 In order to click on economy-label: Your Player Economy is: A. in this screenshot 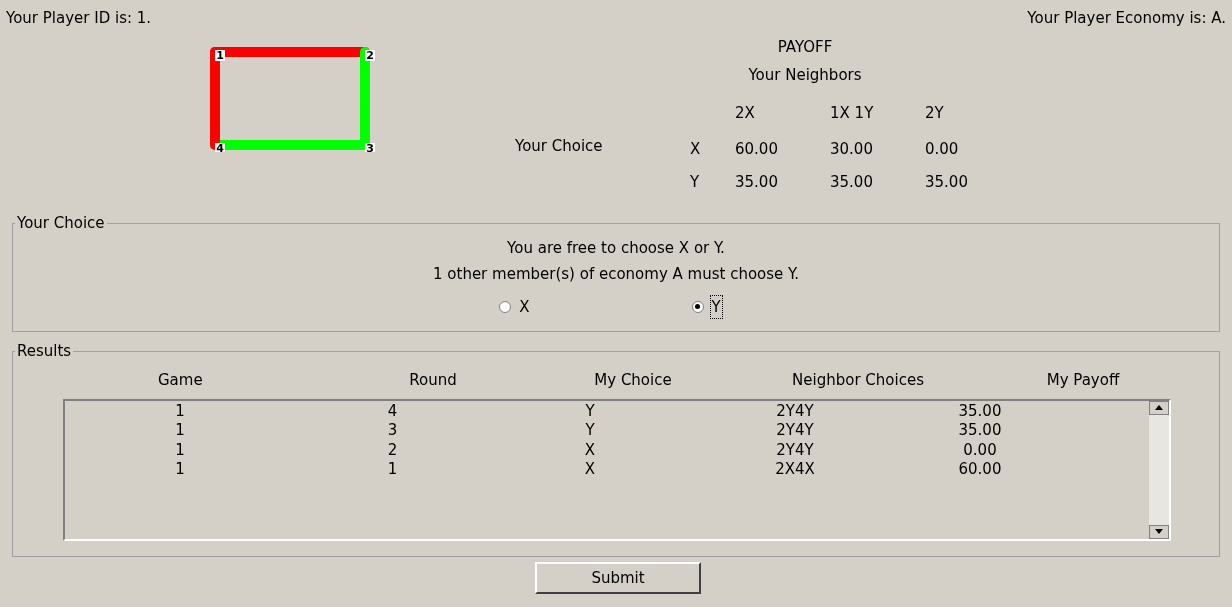, I will do `click(1126, 18)`.